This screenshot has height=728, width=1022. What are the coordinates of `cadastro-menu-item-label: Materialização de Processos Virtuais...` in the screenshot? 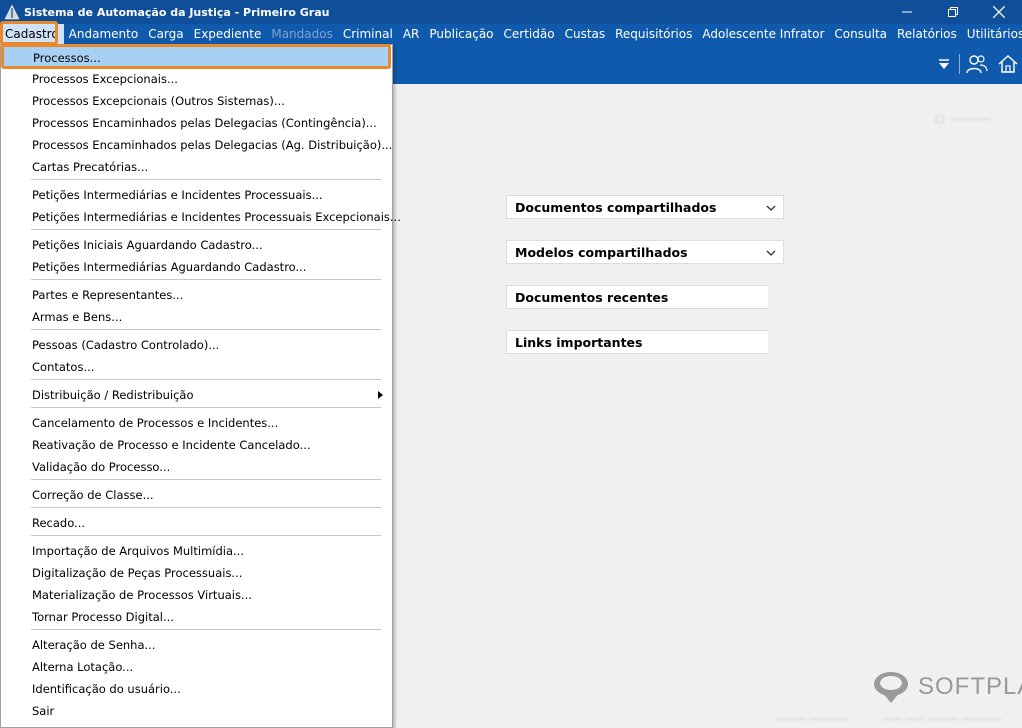 It's located at (142, 595).